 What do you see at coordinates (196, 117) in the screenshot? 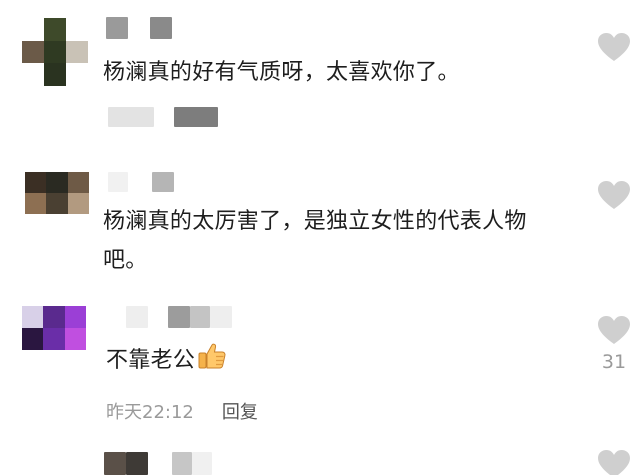
I see `reply-button` at bounding box center [196, 117].